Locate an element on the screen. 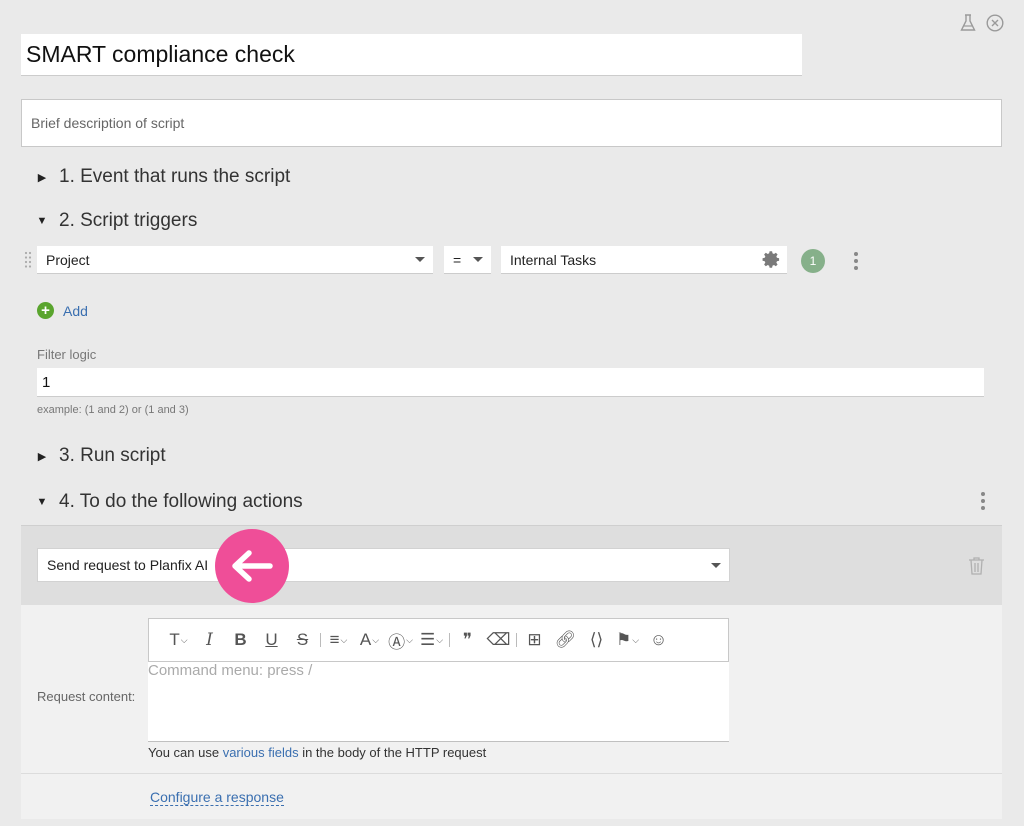 Image resolution: width=1024 pixels, height=826 pixels. trigger-value-text: Internal Tasks is located at coordinates (553, 259).